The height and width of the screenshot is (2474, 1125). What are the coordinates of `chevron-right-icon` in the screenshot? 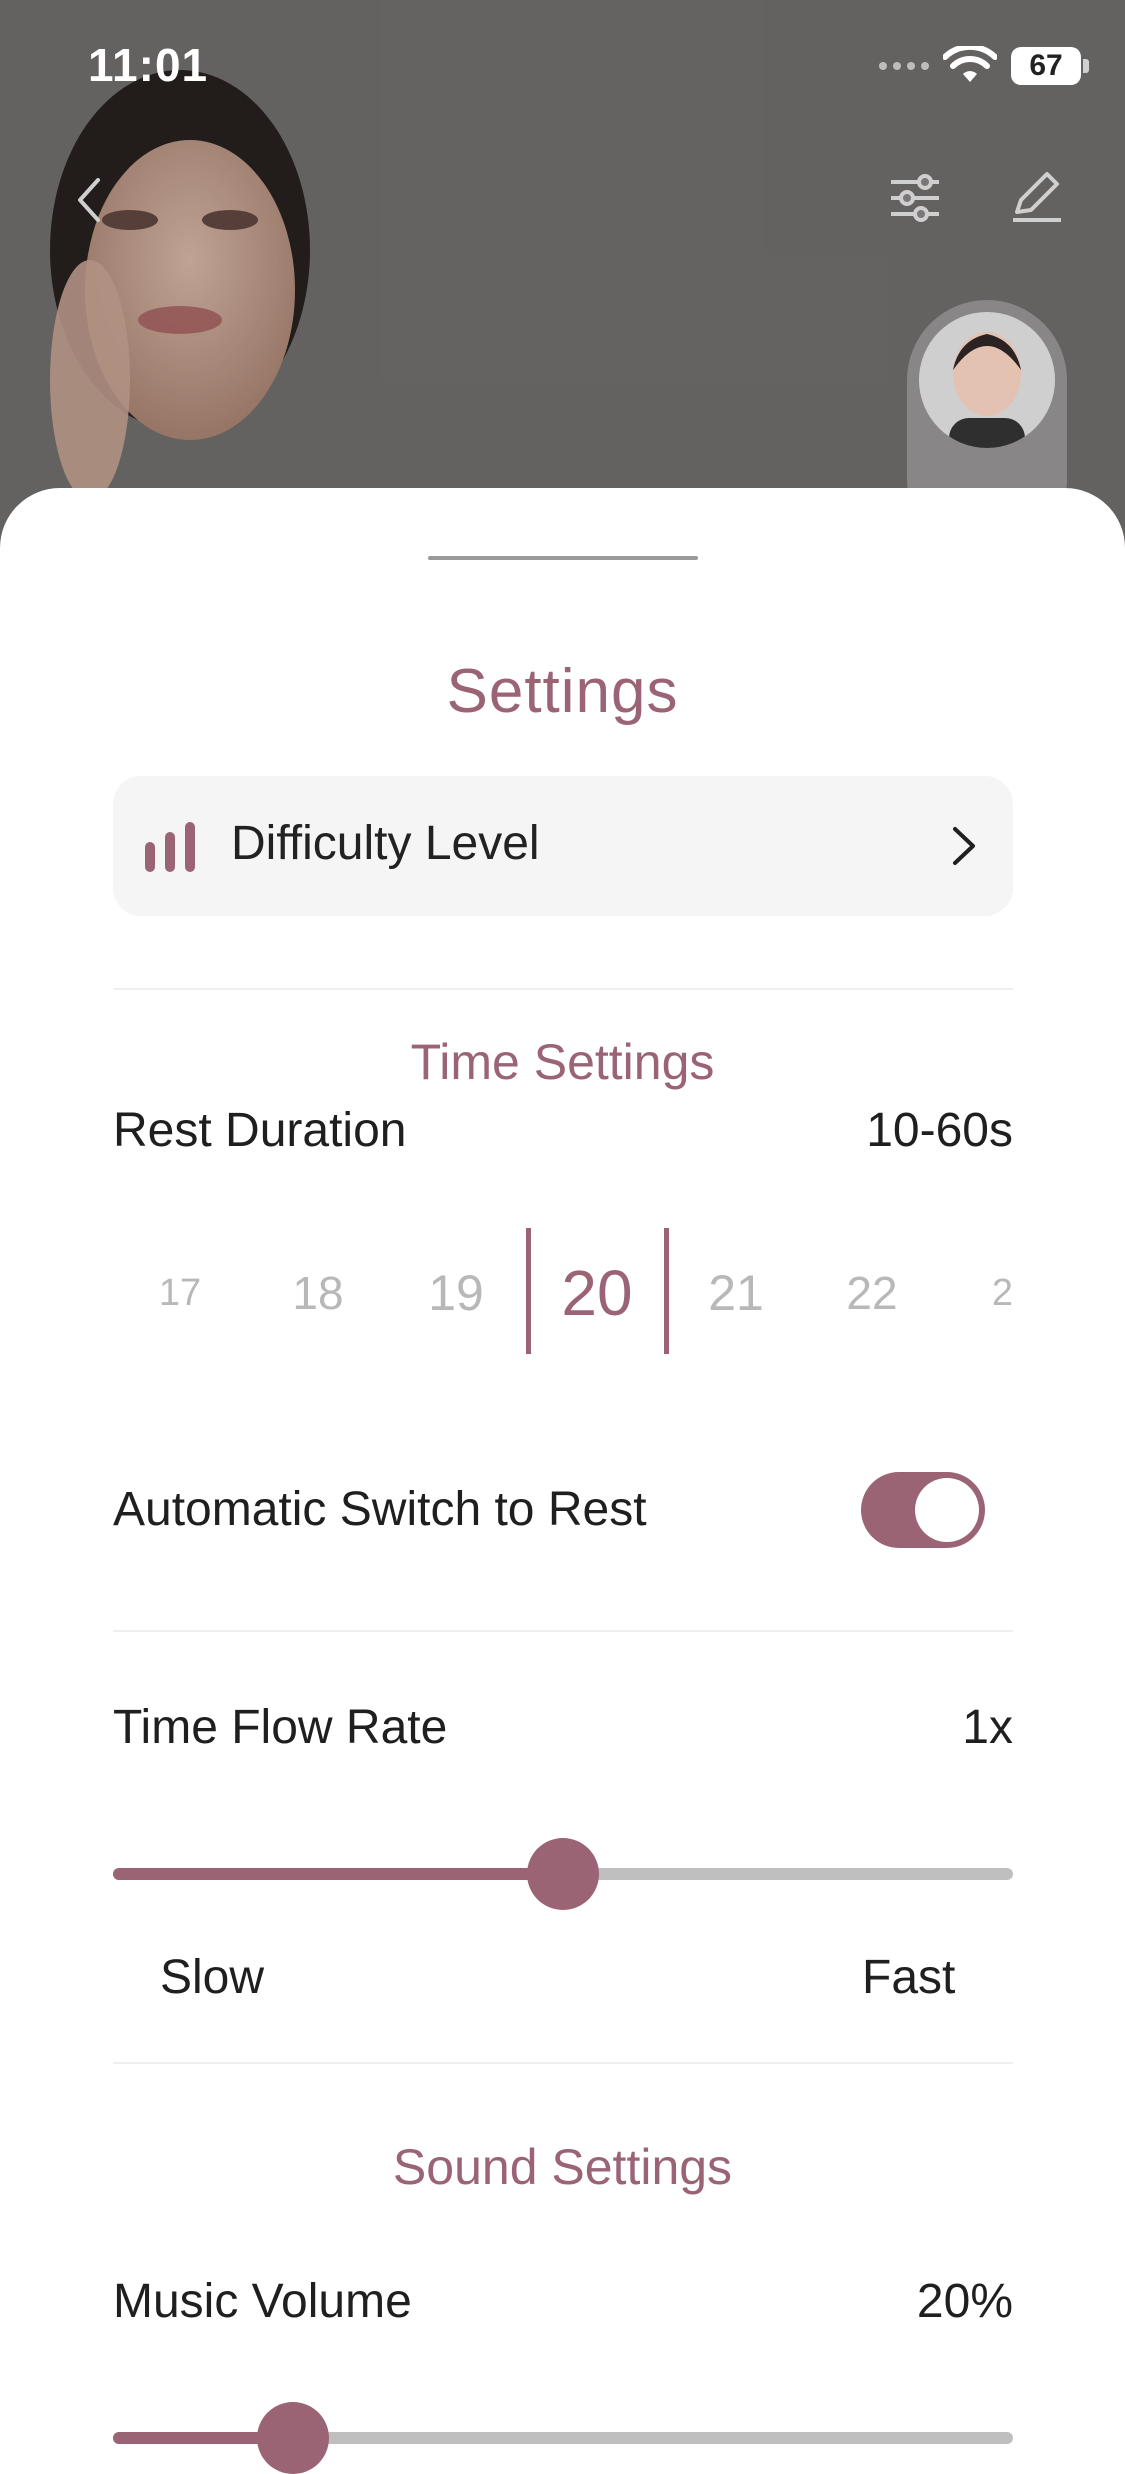 It's located at (964, 846).